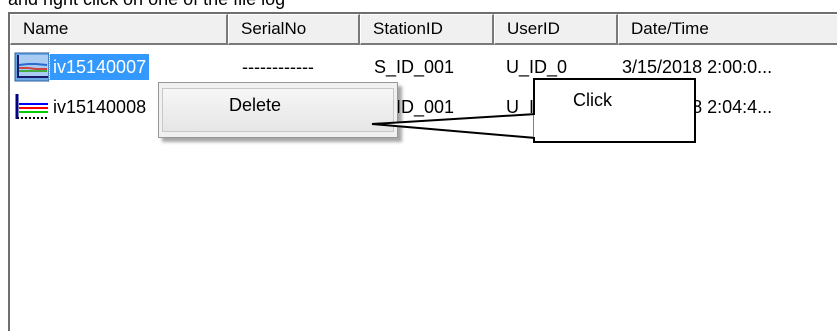 This screenshot has height=331, width=837. What do you see at coordinates (427, 29) in the screenshot?
I see `column-header-stationid: StationID` at bounding box center [427, 29].